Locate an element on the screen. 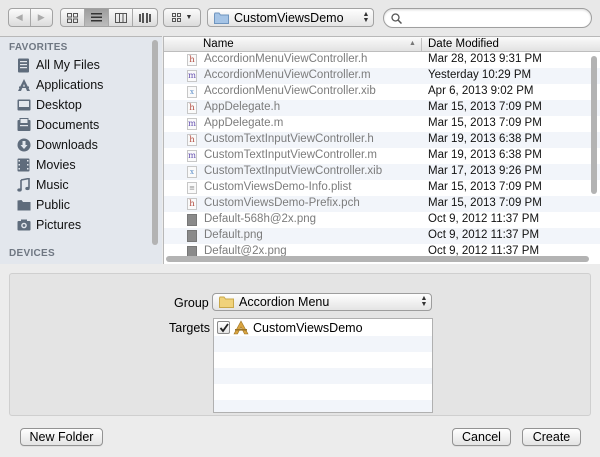  list-view-icon is located at coordinates (96, 17).